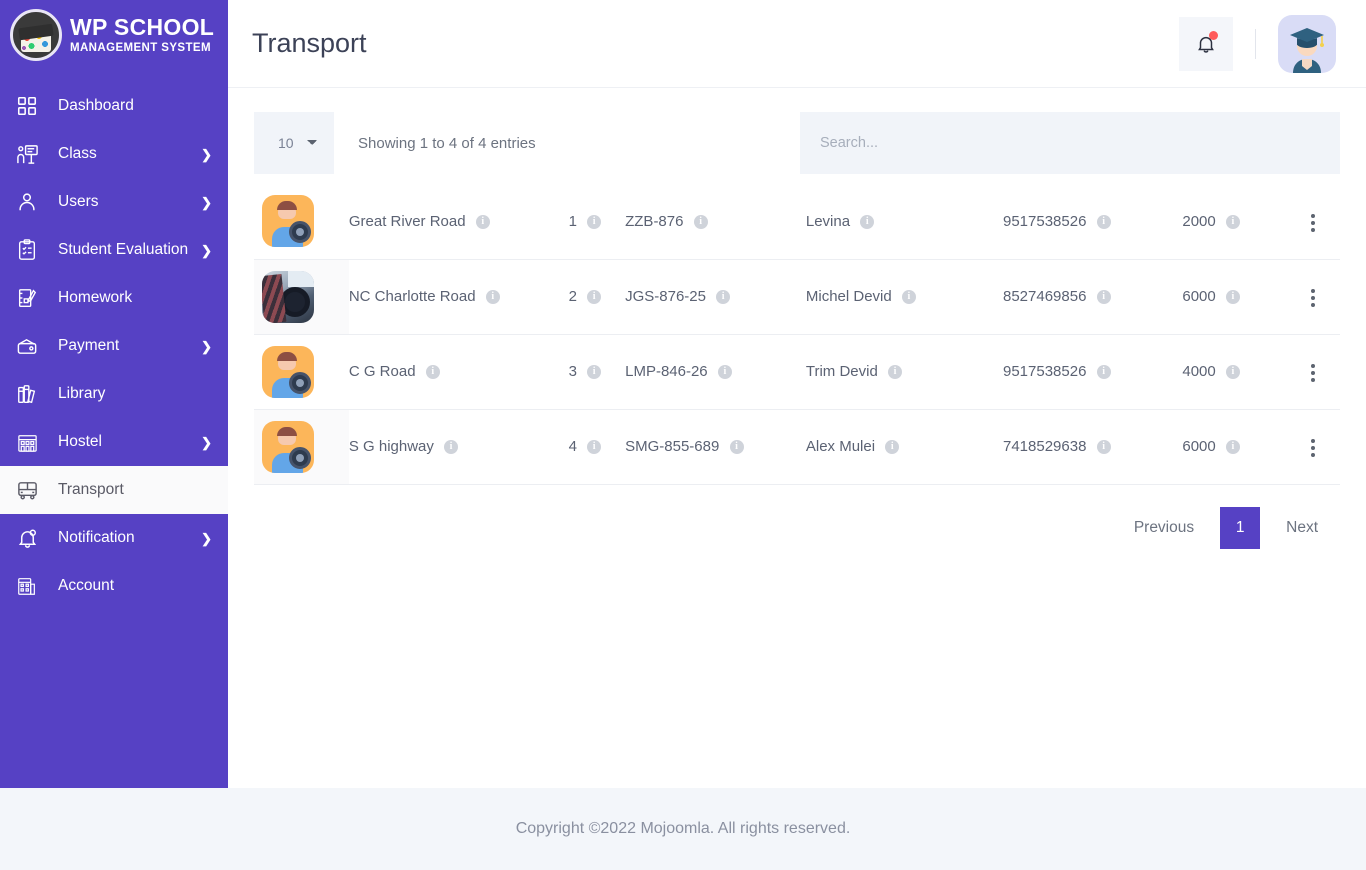  I want to click on sidebar-item-student-evaluation: Student Evaluation ❯, so click(114, 250).